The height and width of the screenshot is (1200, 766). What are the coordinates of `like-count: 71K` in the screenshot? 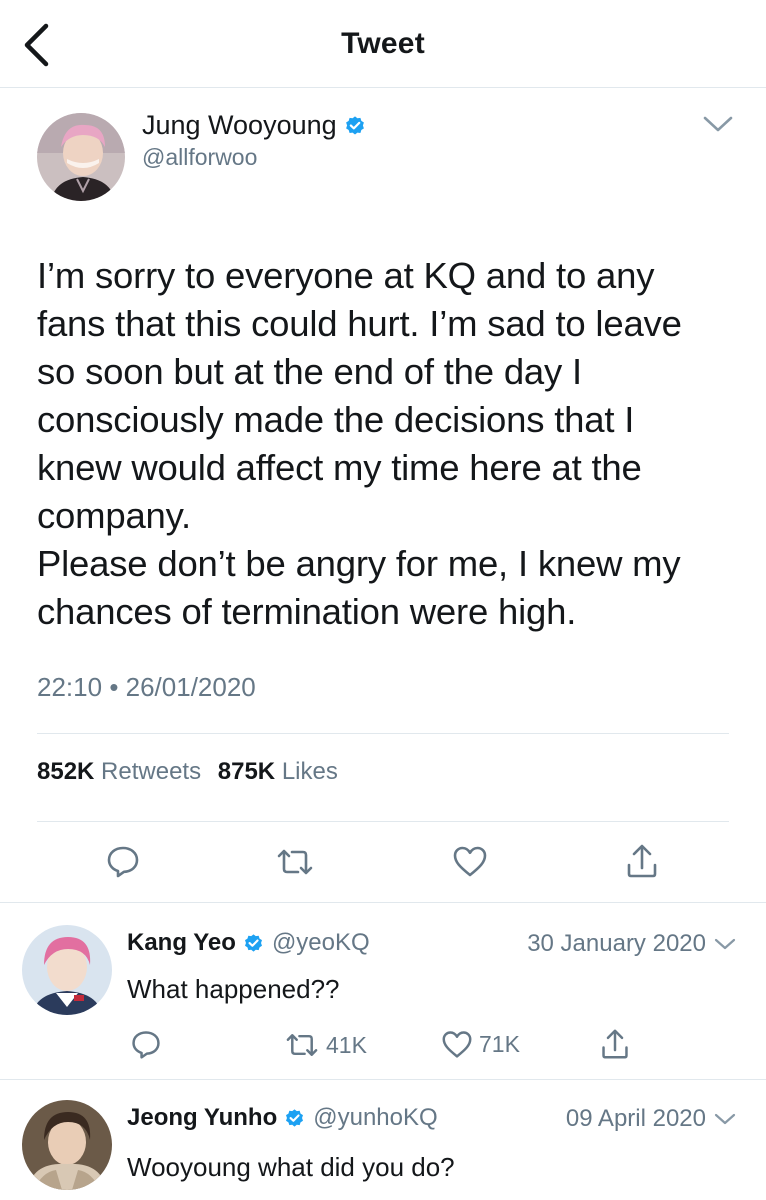 It's located at (499, 1043).